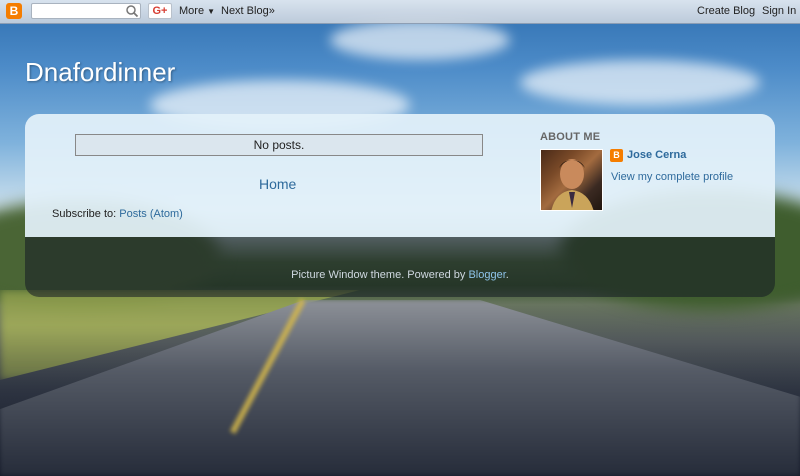  What do you see at coordinates (14, 11) in the screenshot?
I see `blogger-logo-icon: B` at bounding box center [14, 11].